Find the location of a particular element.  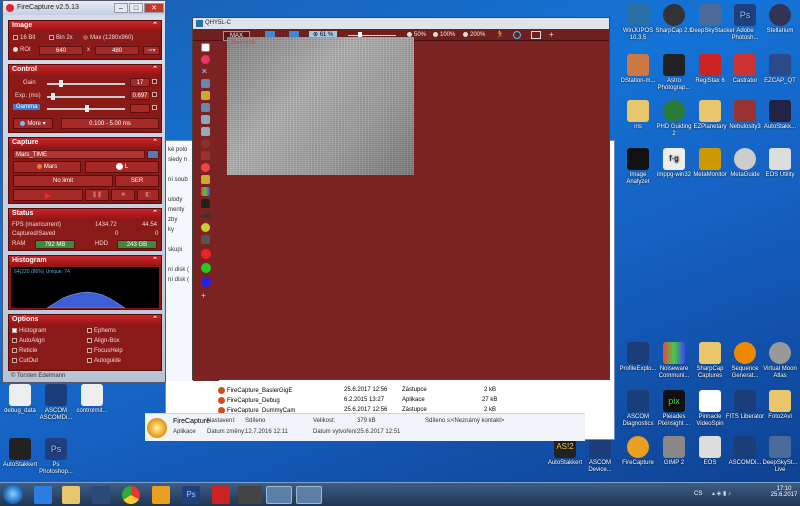

desktop-icon-registax: RegiStax 6 is located at coordinates (710, 69).